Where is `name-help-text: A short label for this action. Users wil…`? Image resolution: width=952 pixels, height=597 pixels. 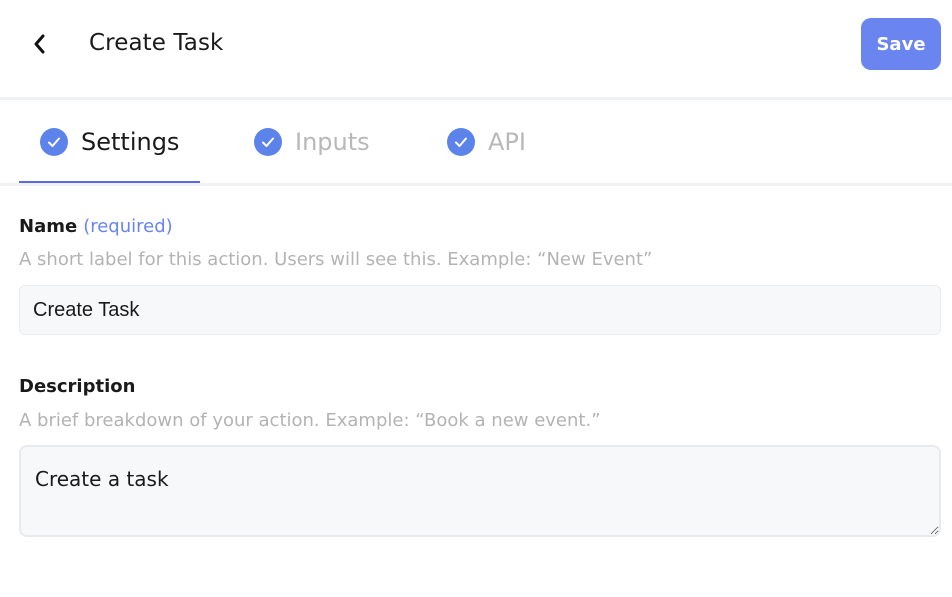 name-help-text: A short label for this action. Users wil… is located at coordinates (336, 259).